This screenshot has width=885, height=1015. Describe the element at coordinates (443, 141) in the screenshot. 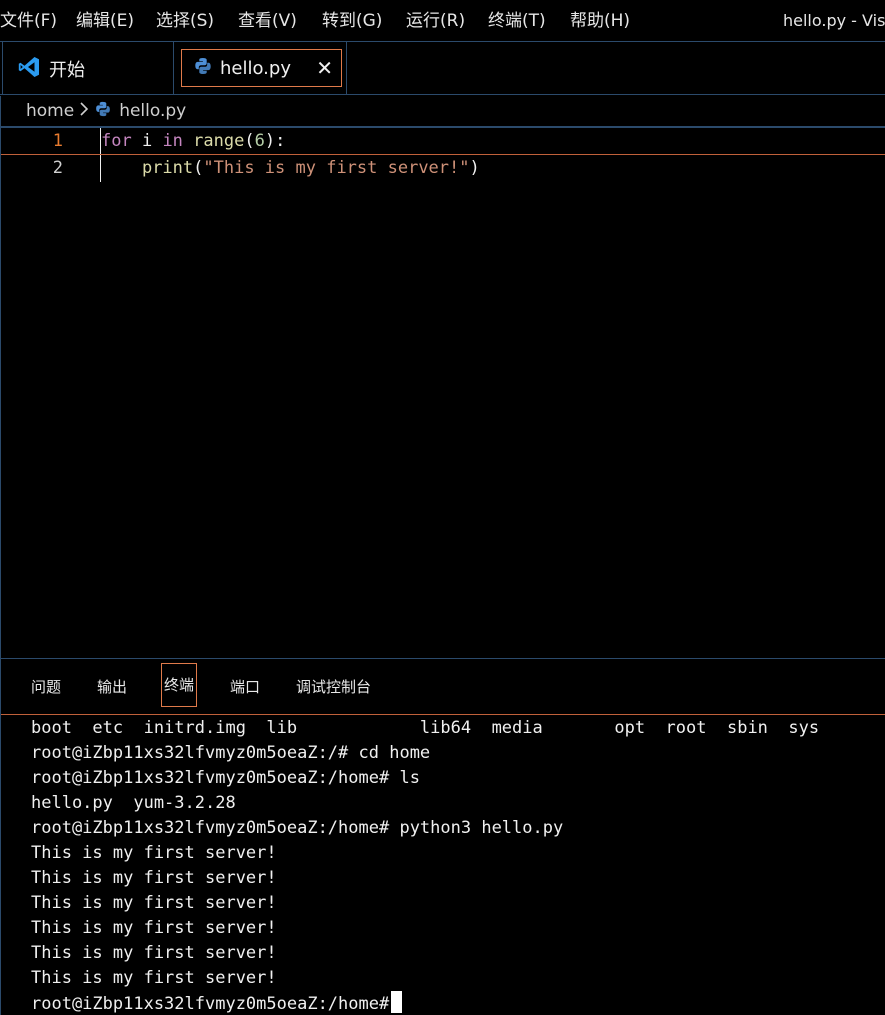

I see `code-line-1: 1 for i in range(6):` at that location.